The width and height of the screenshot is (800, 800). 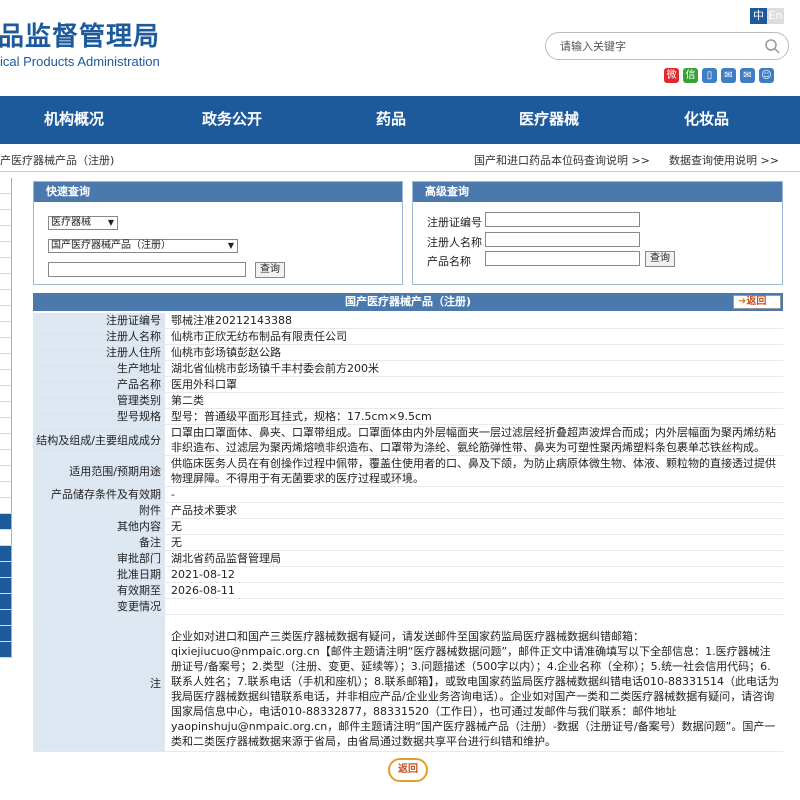 What do you see at coordinates (218, 192) in the screenshot?
I see `quick-search-title: 快速查询` at bounding box center [218, 192].